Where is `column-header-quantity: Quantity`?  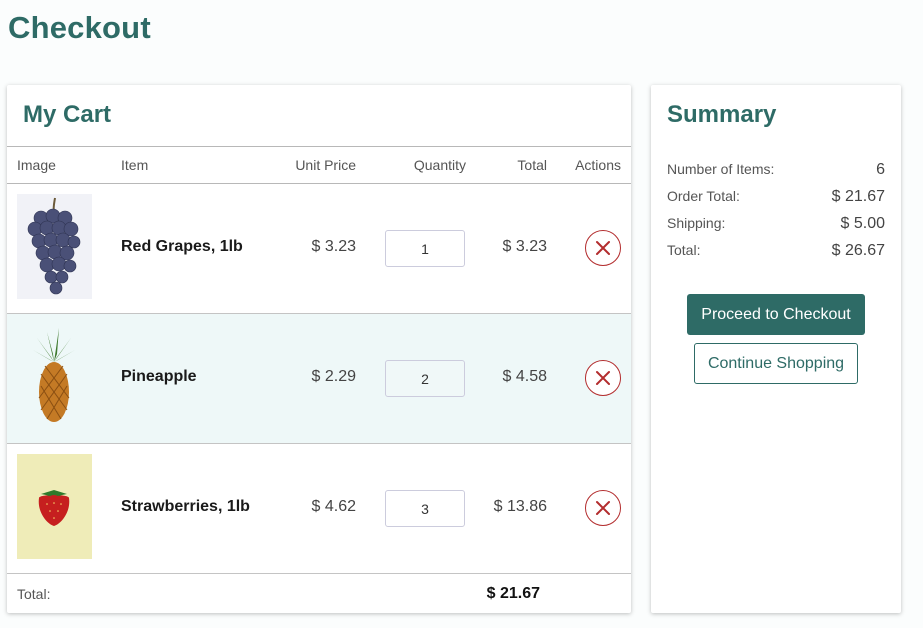
column-header-quantity: Quantity is located at coordinates (439, 165).